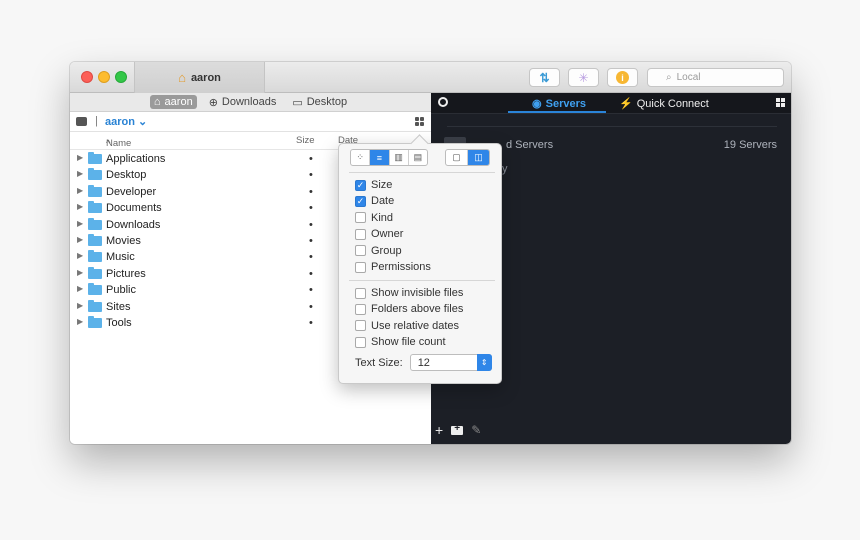 Image resolution: width=860 pixels, height=540 pixels. Describe the element at coordinates (715, 77) in the screenshot. I see `search-field: ⌕ Local` at that location.